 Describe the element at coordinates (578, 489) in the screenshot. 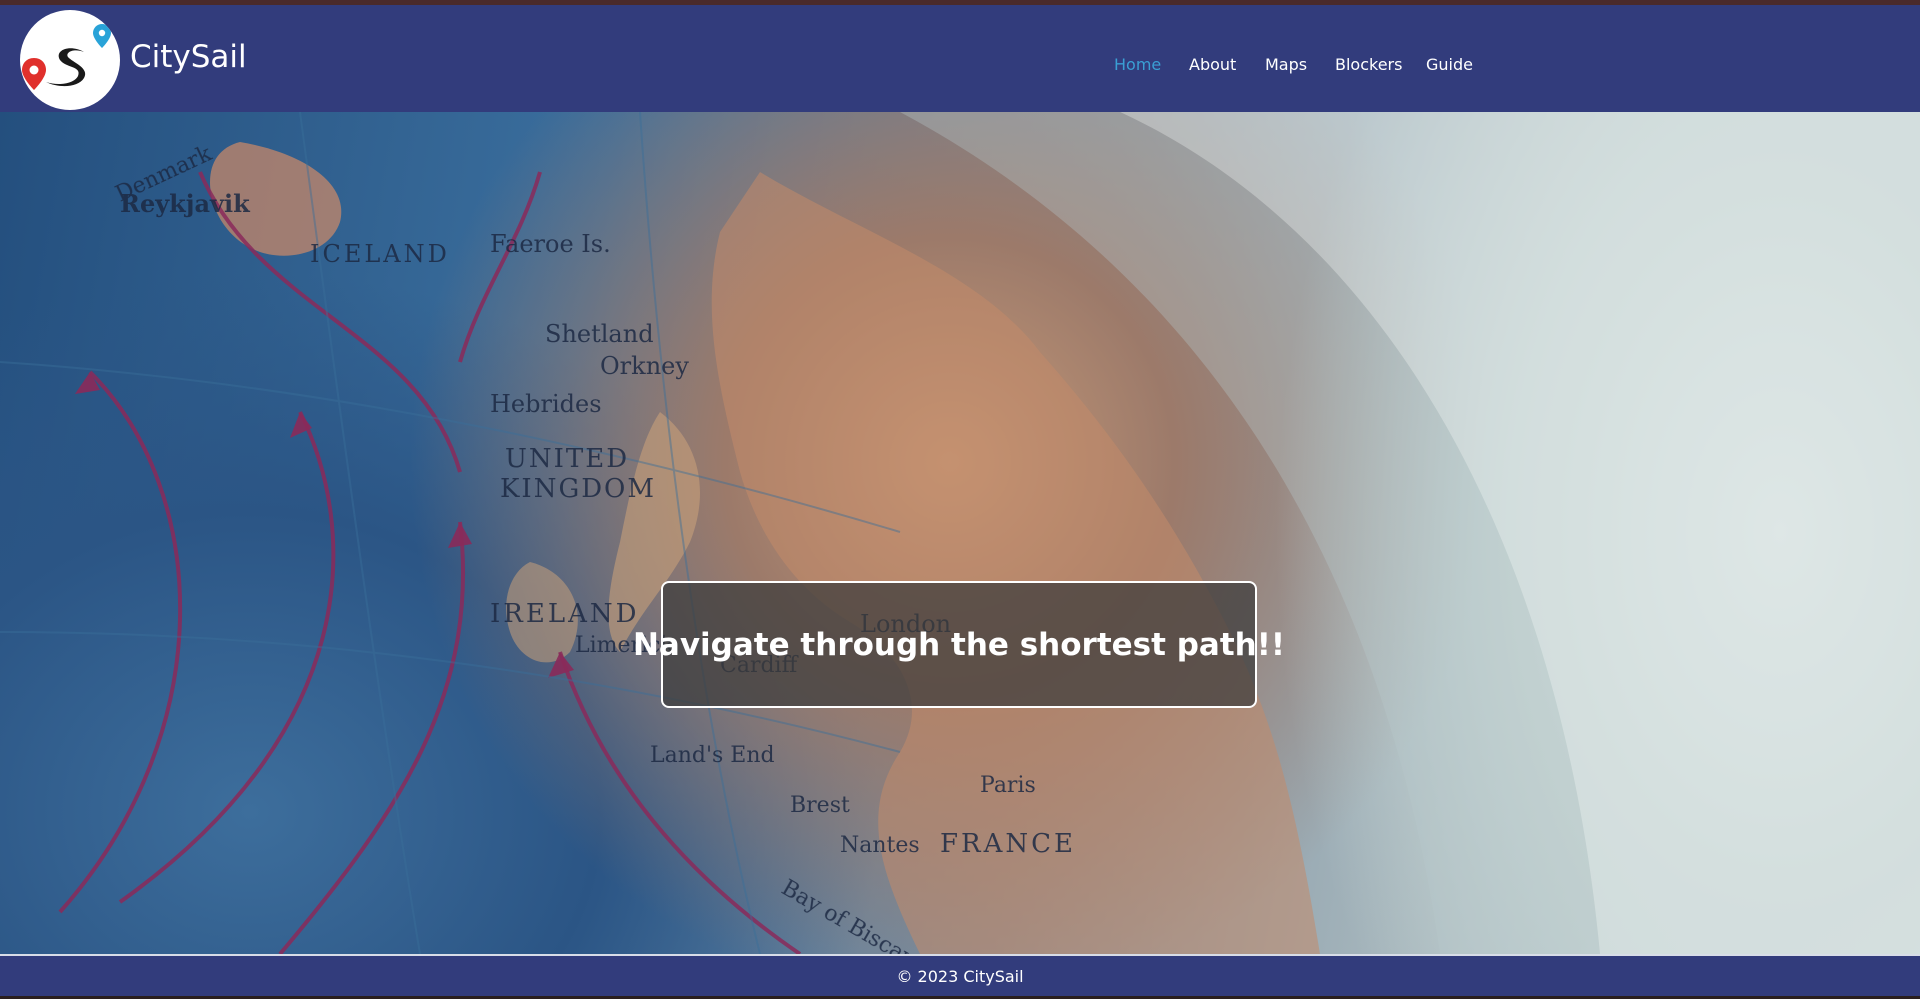

I see `svg-text: KINGDOM` at that location.